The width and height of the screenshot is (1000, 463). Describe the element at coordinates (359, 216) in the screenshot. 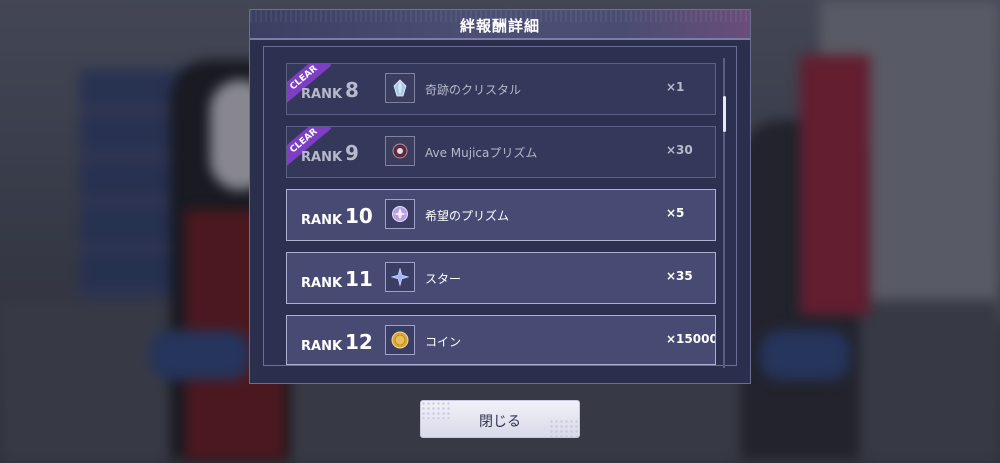

I see `rank-number: 10` at that location.